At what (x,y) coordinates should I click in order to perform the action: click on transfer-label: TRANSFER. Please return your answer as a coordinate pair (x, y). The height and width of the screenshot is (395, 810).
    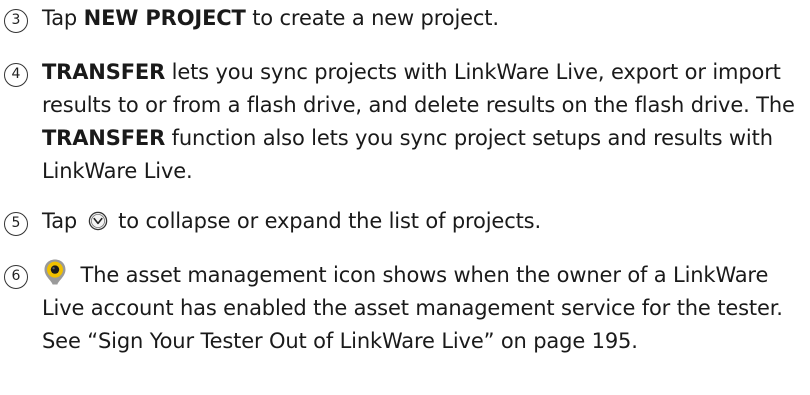
    Looking at the image, I should click on (104, 72).